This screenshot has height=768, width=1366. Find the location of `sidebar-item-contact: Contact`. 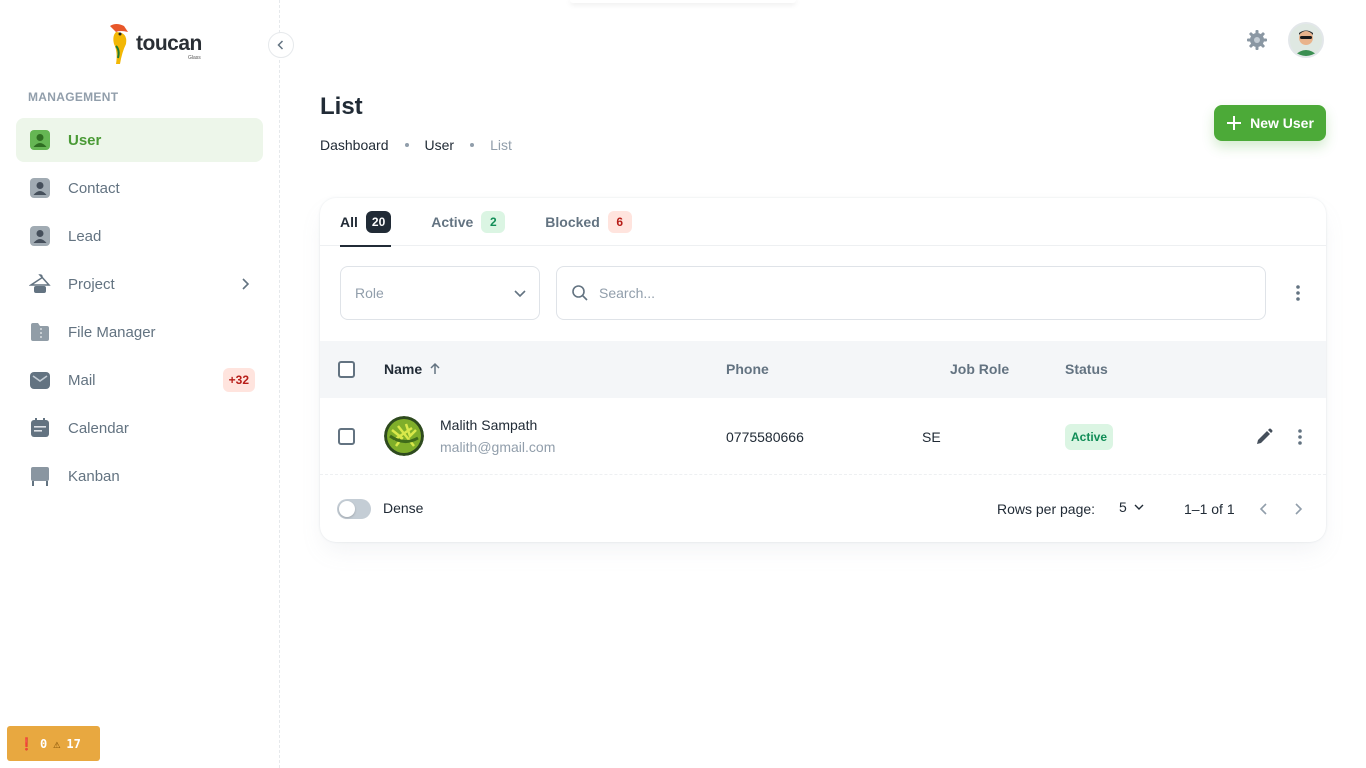

sidebar-item-contact: Contact is located at coordinates (139, 188).